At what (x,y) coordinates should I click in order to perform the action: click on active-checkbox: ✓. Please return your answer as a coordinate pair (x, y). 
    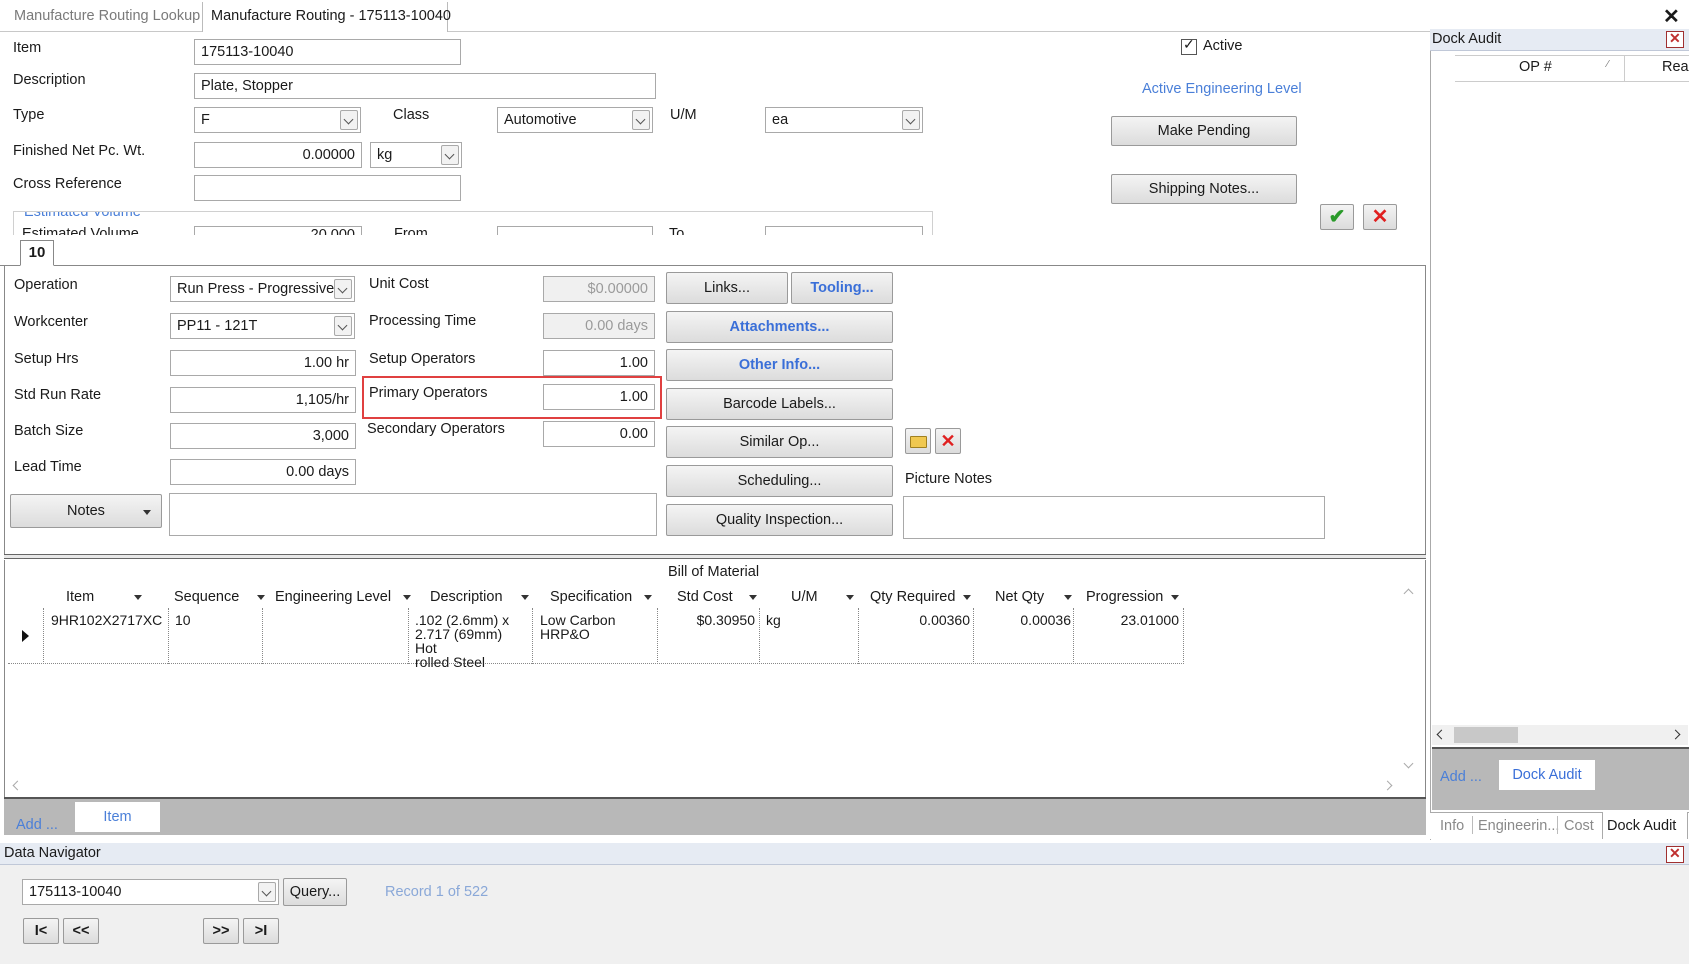
    Looking at the image, I should click on (1189, 45).